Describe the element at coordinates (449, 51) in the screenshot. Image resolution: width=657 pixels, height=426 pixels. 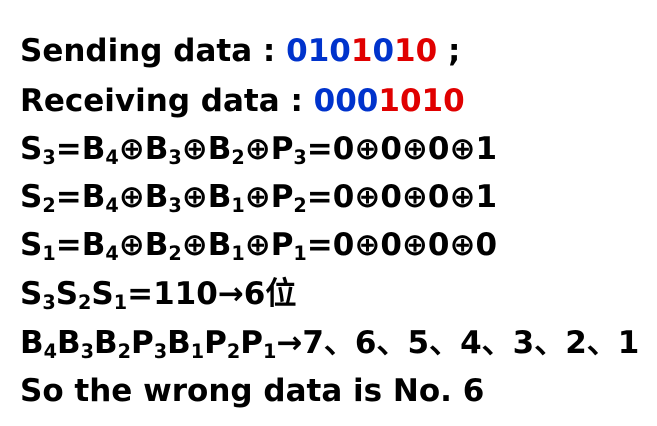
I see `sending-data-suffix: ;` at that location.